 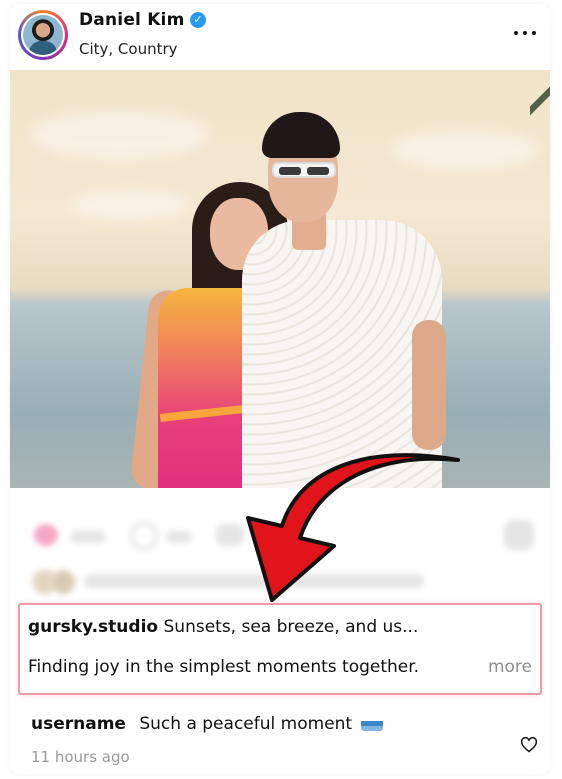 What do you see at coordinates (519, 535) in the screenshot?
I see `save-icon-blurred` at bounding box center [519, 535].